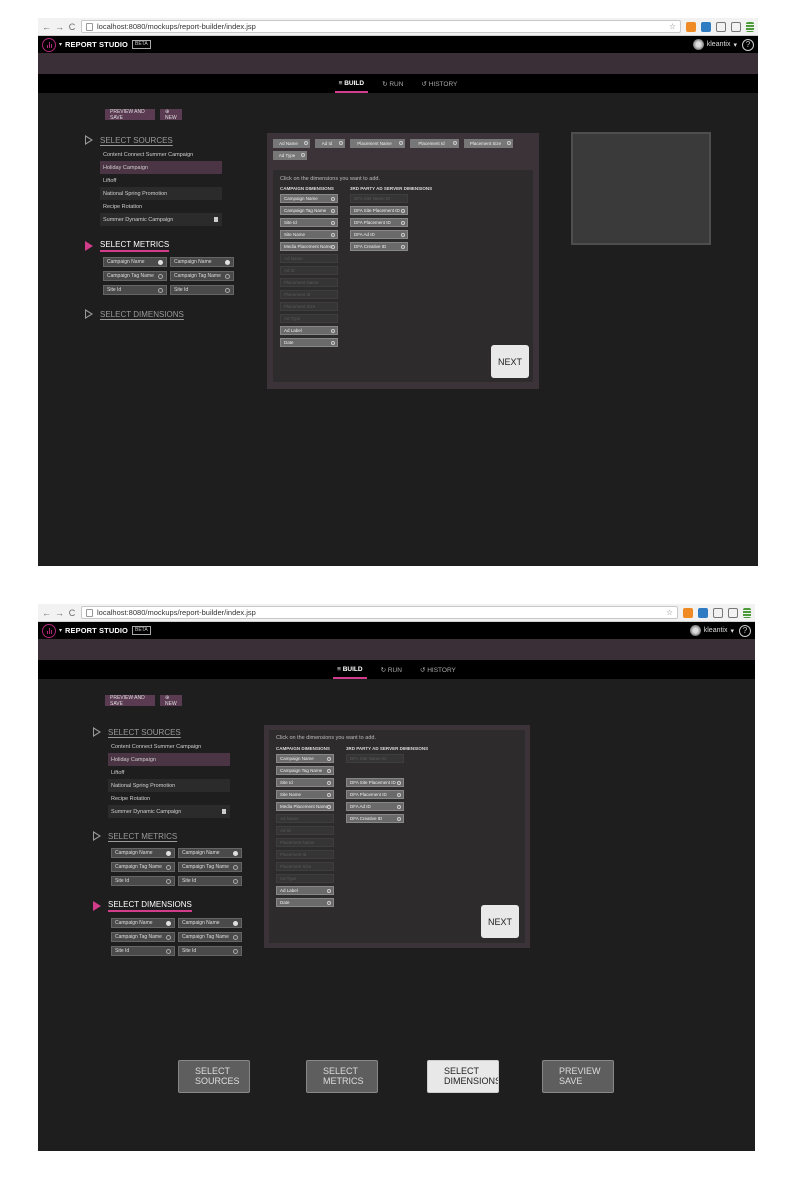 The height and width of the screenshot is (1180, 797). What do you see at coordinates (375, 818) in the screenshot?
I see `dimension-chip: DFA Creative ID` at bounding box center [375, 818].